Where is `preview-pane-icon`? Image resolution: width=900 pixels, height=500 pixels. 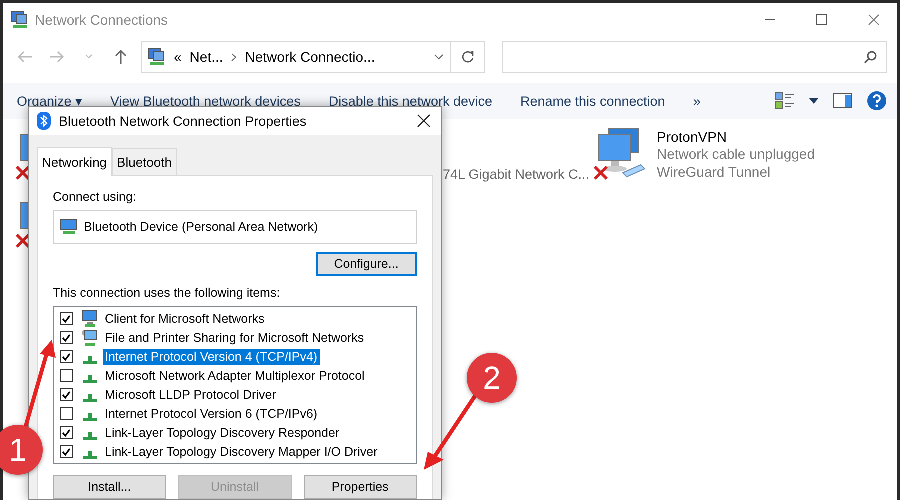 preview-pane-icon is located at coordinates (843, 101).